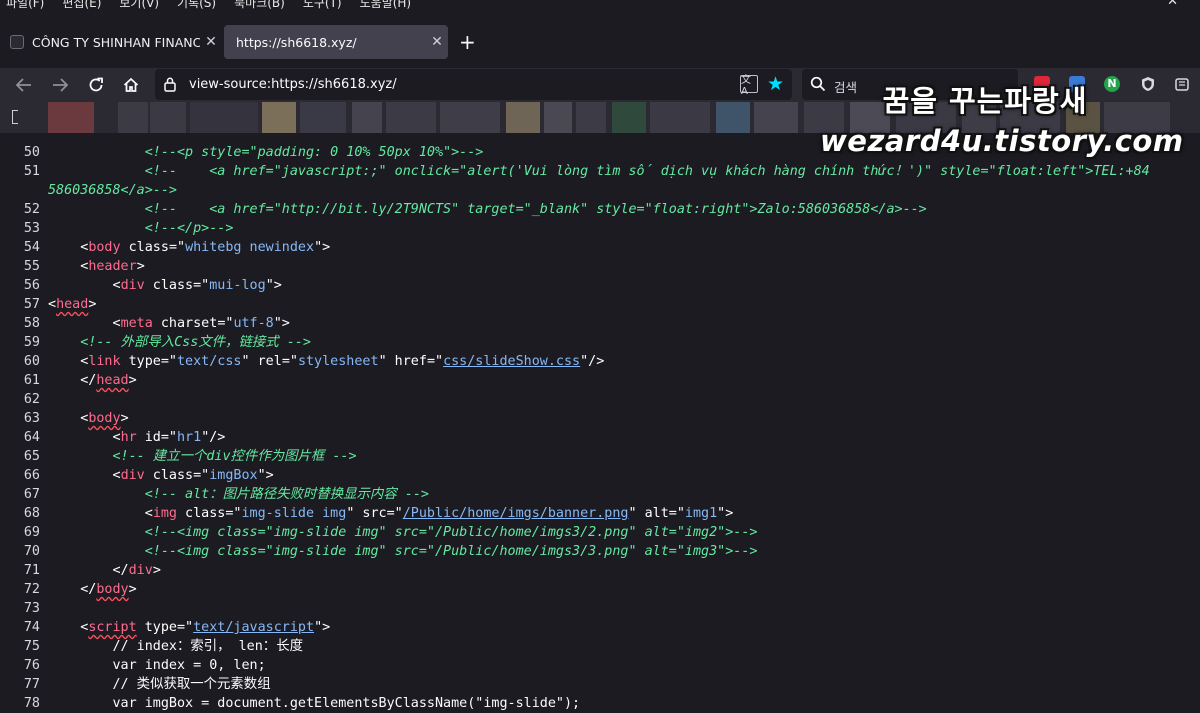 This screenshot has width=1200, height=713. I want to click on address-bar: view-source:https://sh6618.xyz/ 文A ★, so click(473, 84).